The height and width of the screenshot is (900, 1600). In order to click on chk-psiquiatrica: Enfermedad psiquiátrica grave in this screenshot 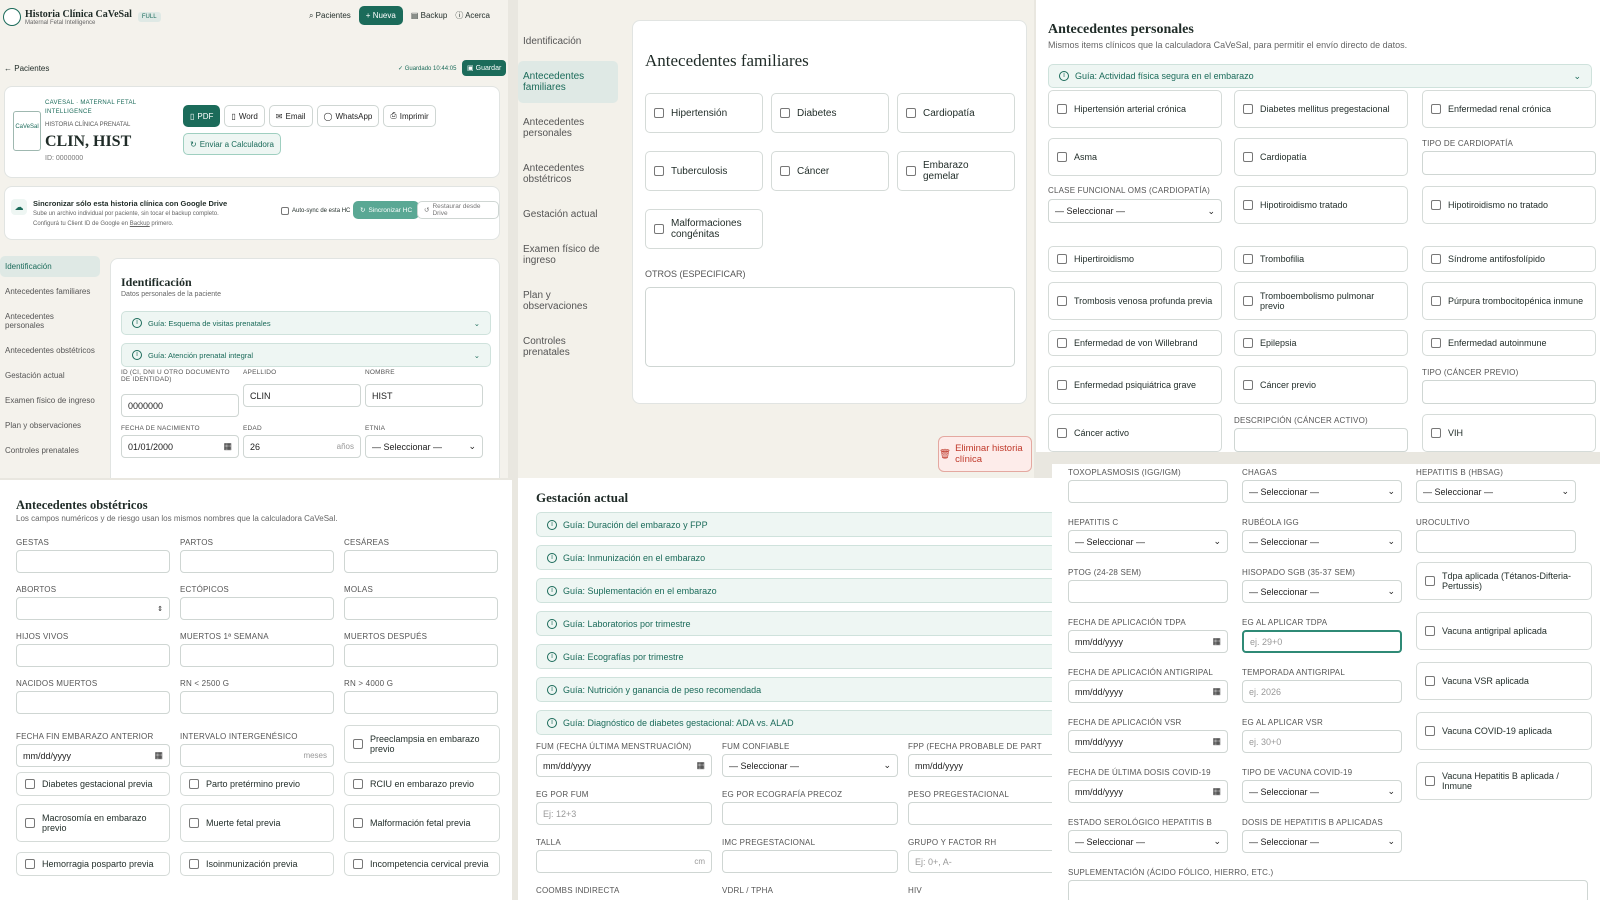, I will do `click(1135, 385)`.